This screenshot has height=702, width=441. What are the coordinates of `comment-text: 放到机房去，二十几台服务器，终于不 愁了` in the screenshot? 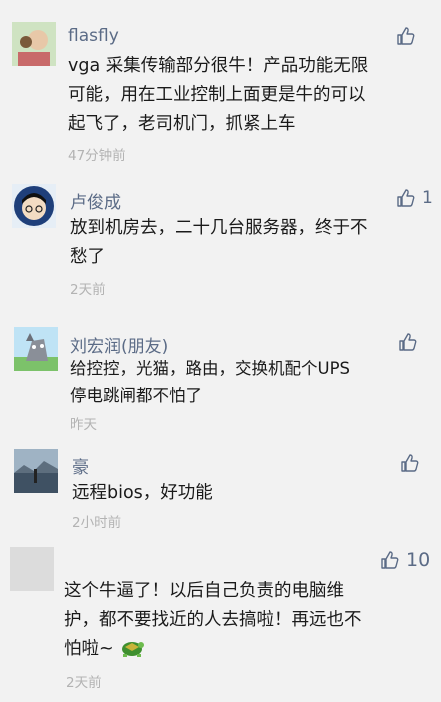 It's located at (219, 242).